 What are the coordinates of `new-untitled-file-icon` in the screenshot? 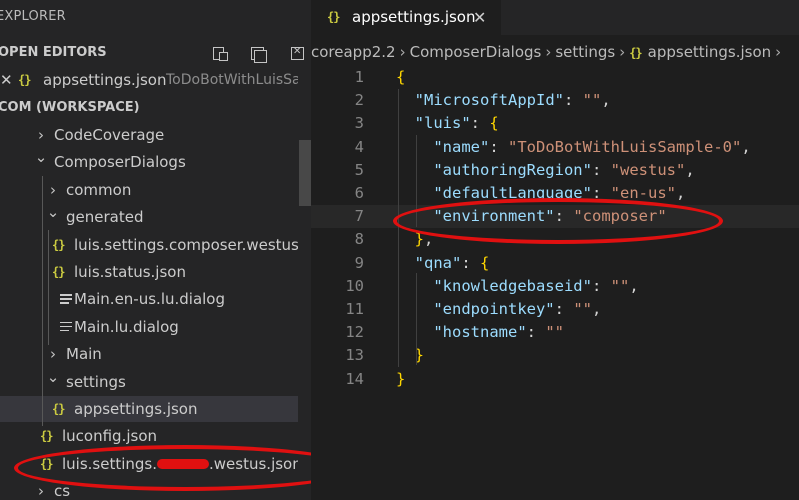 It's located at (220, 53).